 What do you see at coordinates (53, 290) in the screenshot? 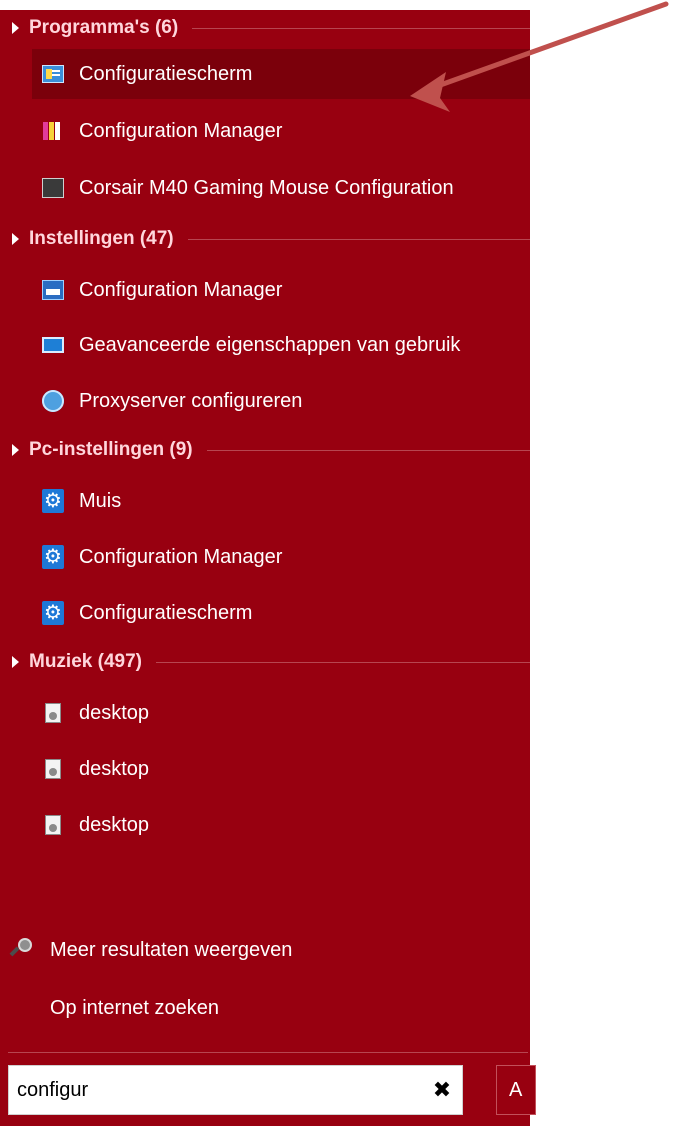
I see `settings-applet-icon` at bounding box center [53, 290].